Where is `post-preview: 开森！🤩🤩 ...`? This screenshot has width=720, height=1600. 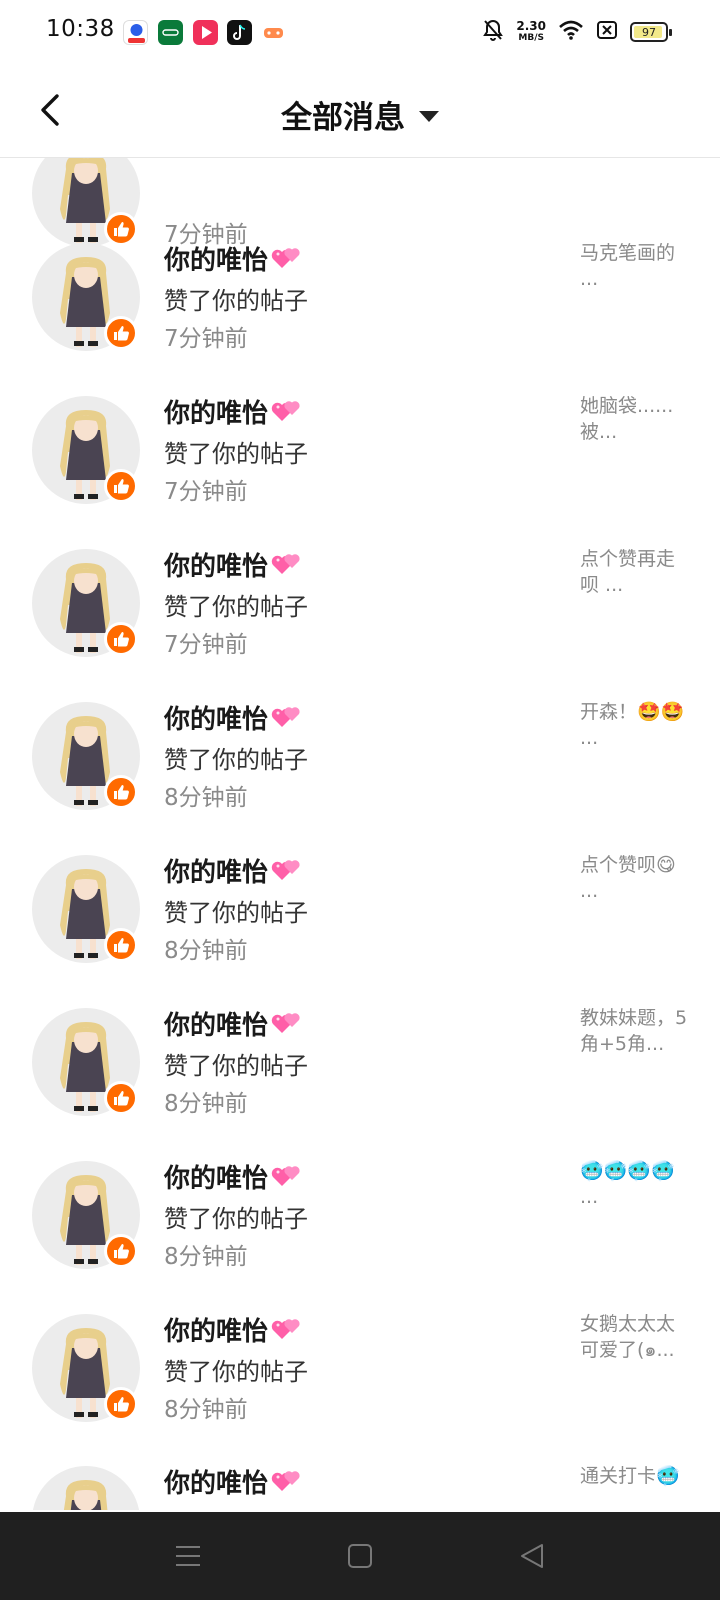 post-preview: 开森！🤩🤩 ... is located at coordinates (635, 725).